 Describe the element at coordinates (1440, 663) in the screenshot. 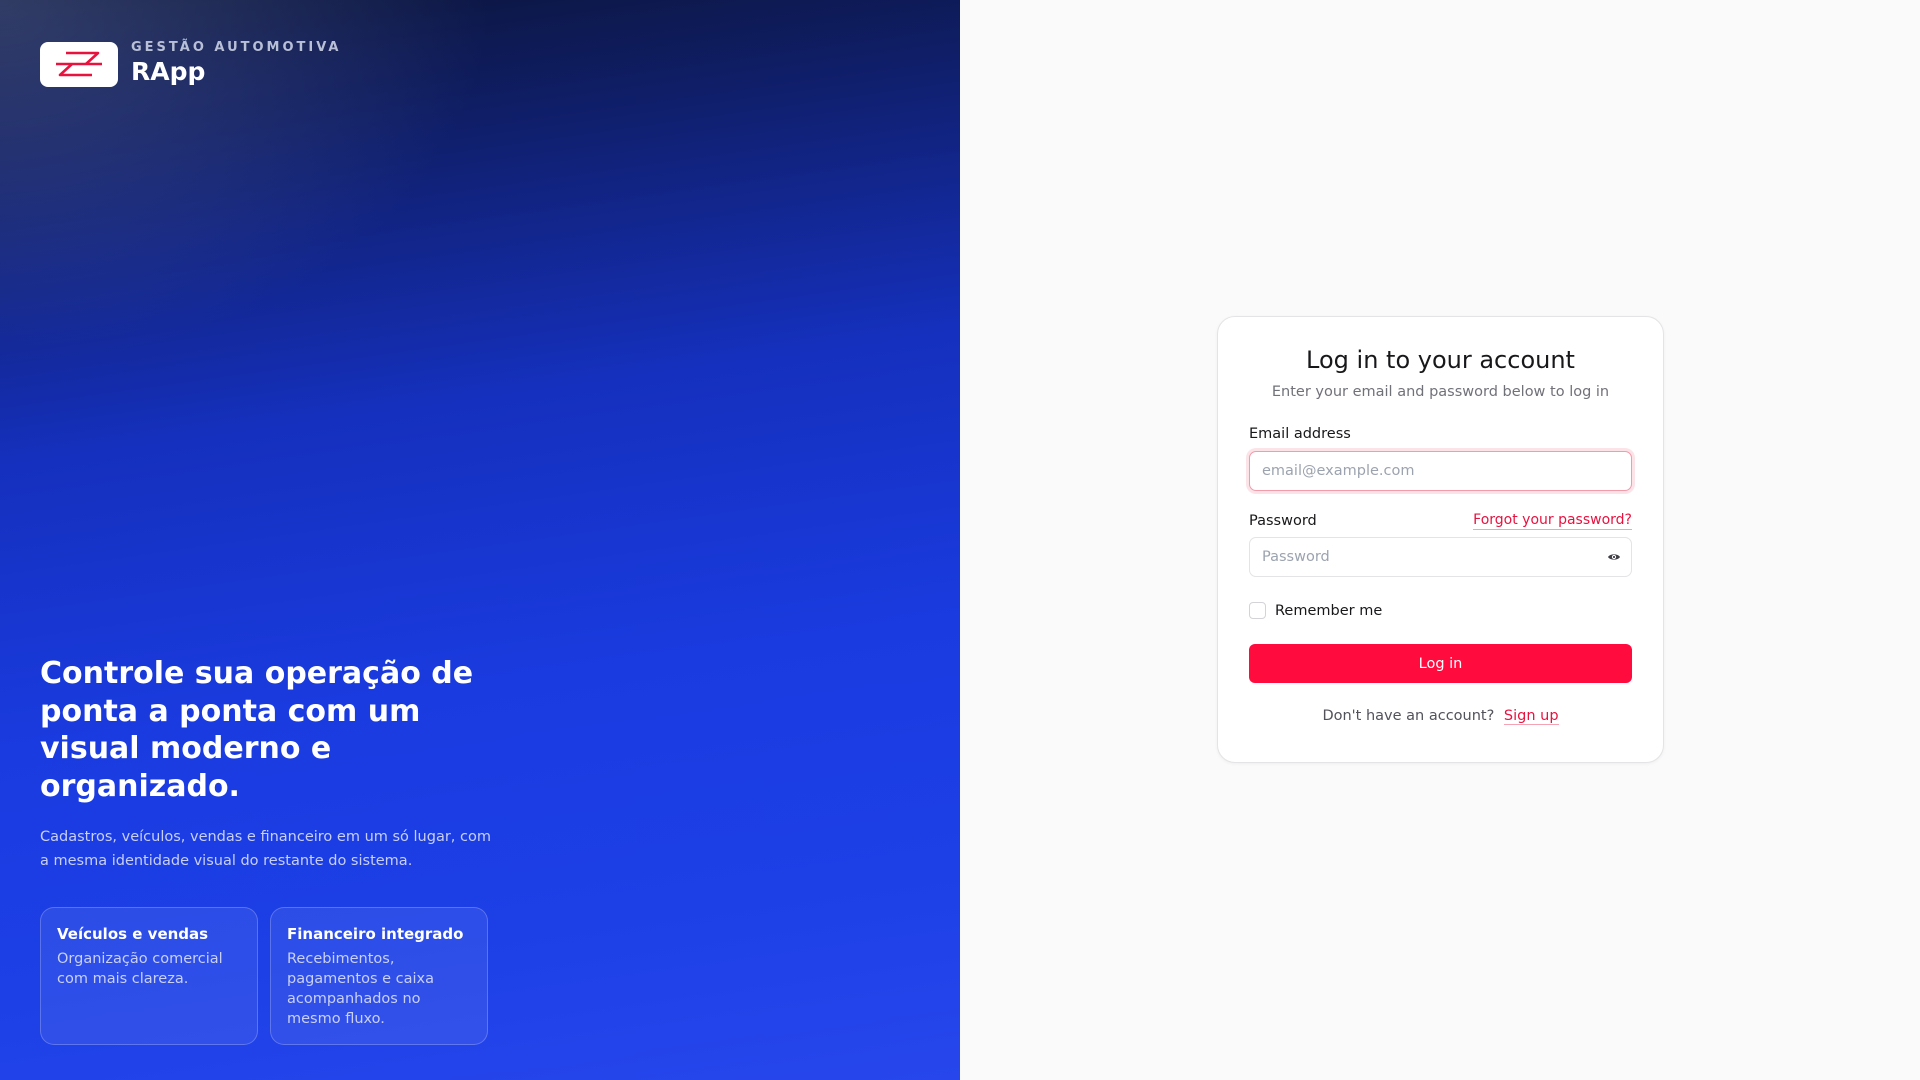

I see `login-button: Log in` at that location.